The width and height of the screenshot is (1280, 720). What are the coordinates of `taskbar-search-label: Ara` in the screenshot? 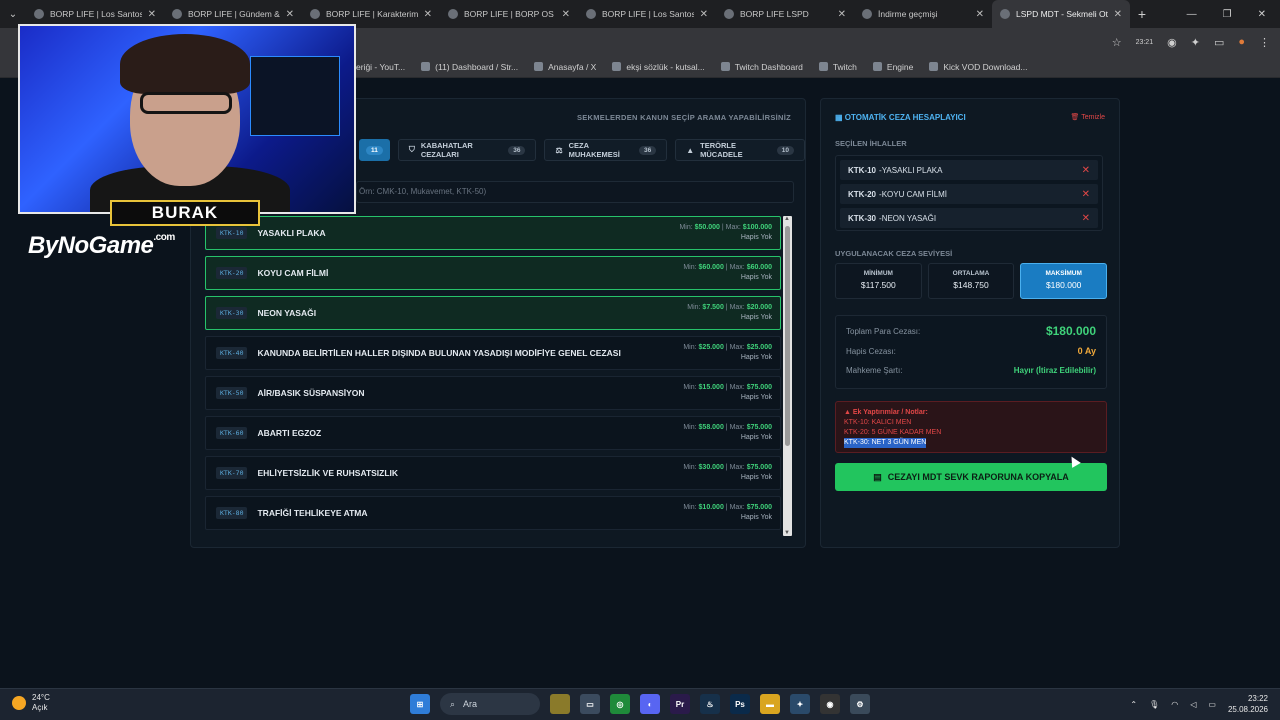 It's located at (470, 704).